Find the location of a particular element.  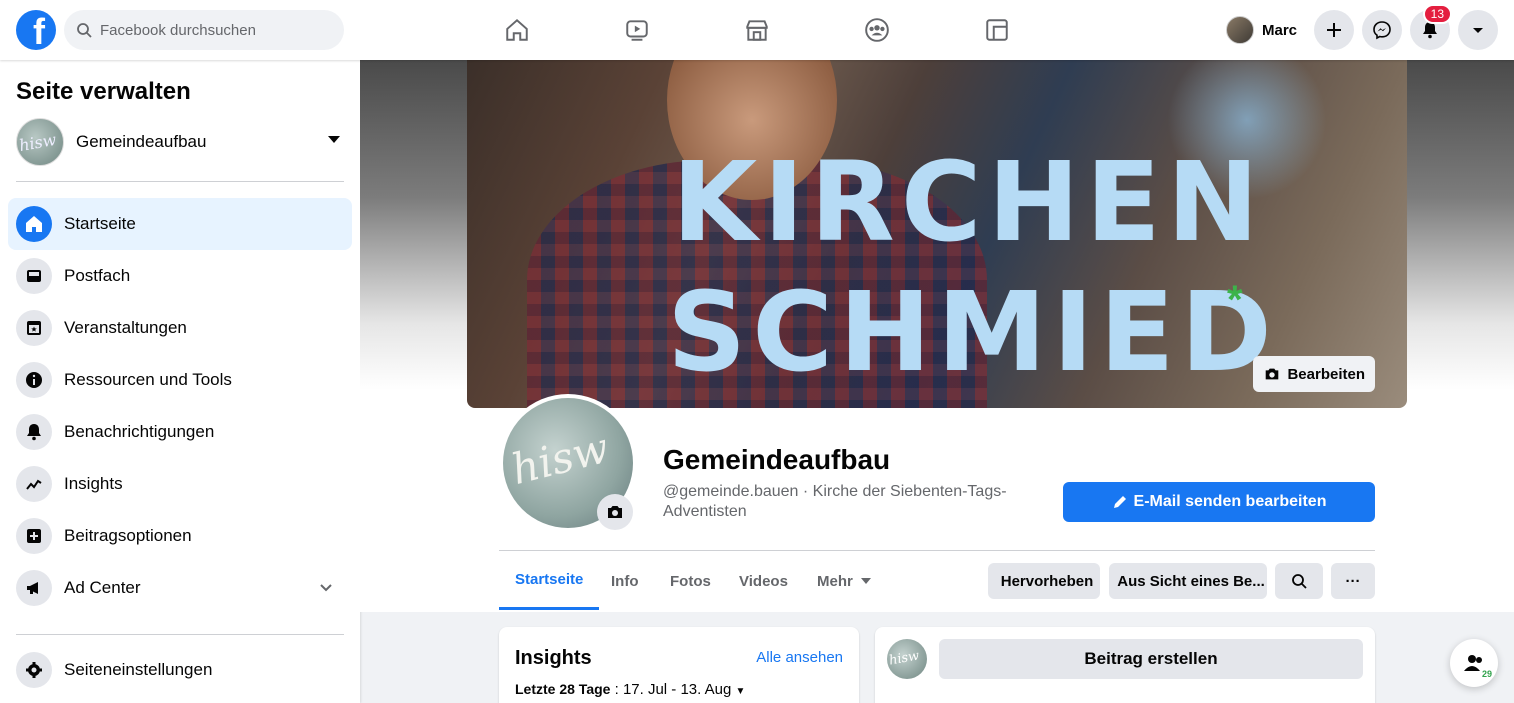

messenger-icon is located at coordinates (1382, 30).